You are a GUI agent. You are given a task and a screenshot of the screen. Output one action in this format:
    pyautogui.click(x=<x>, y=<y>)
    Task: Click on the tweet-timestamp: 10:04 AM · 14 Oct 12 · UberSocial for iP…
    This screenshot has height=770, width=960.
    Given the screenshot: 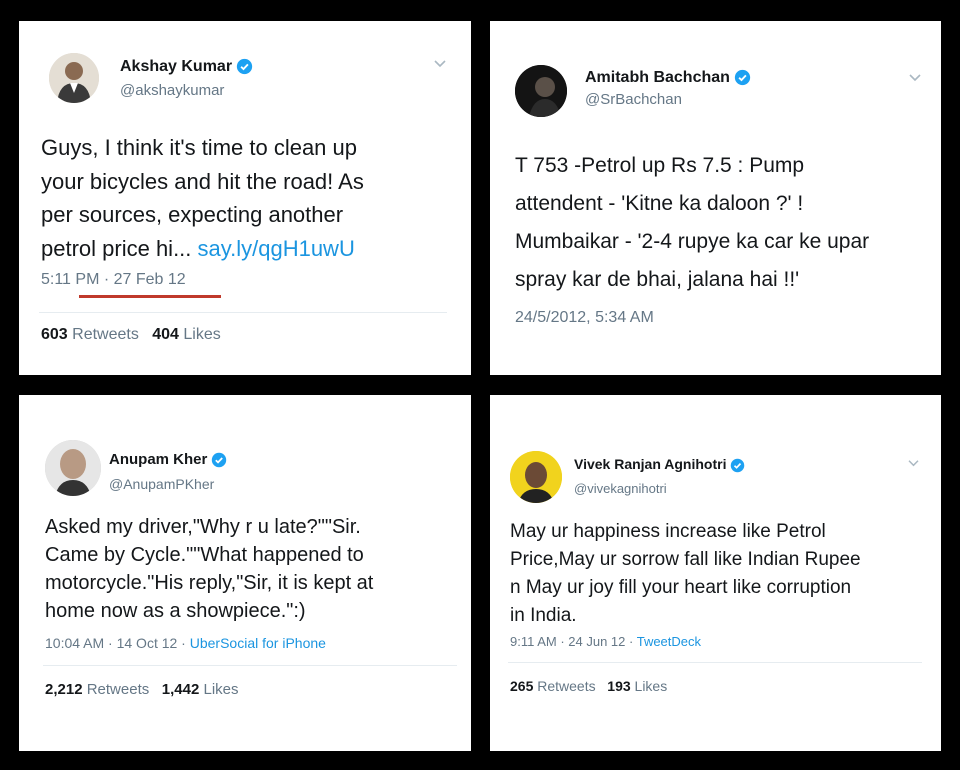 What is the action you would take?
    pyautogui.click(x=185, y=643)
    